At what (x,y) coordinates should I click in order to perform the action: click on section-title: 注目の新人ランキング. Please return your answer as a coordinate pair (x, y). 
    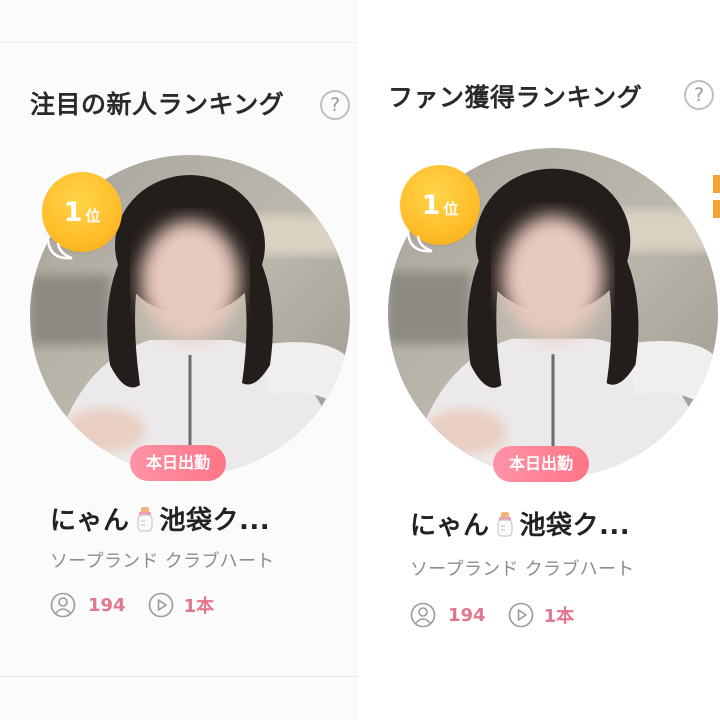
    Looking at the image, I should click on (157, 104).